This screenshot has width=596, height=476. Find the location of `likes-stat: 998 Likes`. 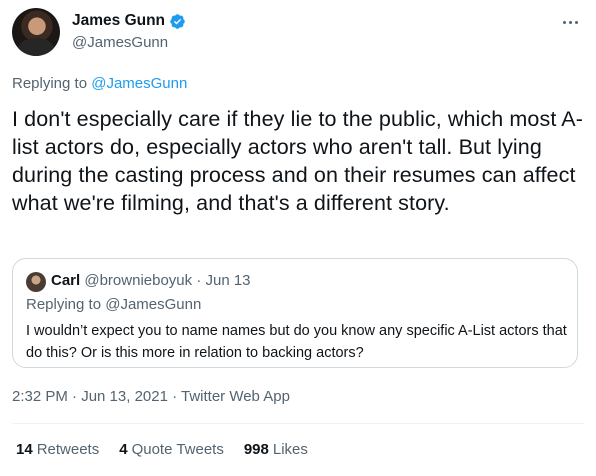

likes-stat: 998 Likes is located at coordinates (276, 449).